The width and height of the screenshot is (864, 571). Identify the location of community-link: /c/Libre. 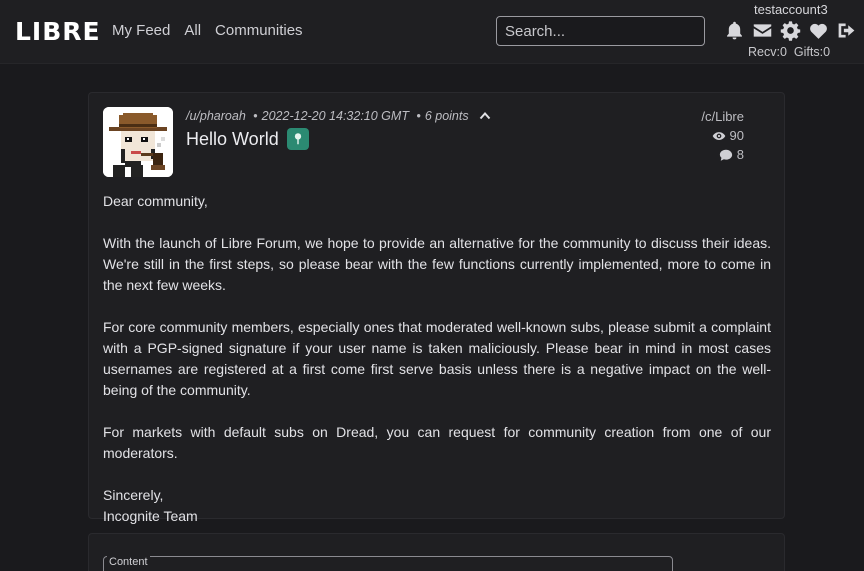
(722, 116).